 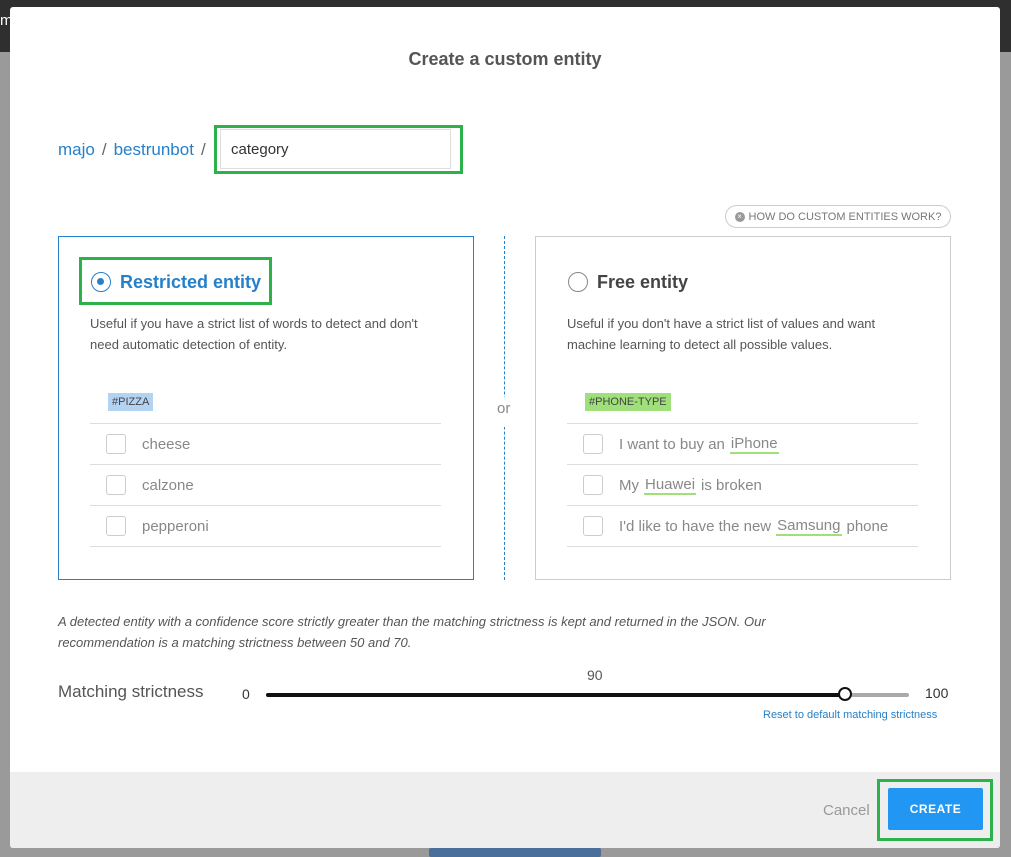 I want to click on create-button: CREATE, so click(x=935, y=809).